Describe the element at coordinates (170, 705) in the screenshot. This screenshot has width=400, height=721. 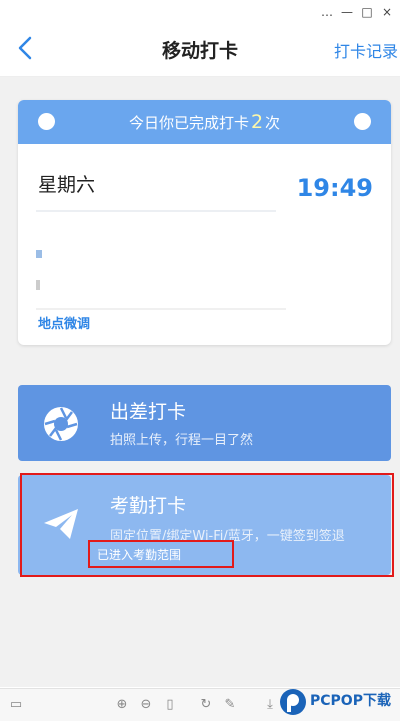
I see `fit-icon: ▯` at that location.